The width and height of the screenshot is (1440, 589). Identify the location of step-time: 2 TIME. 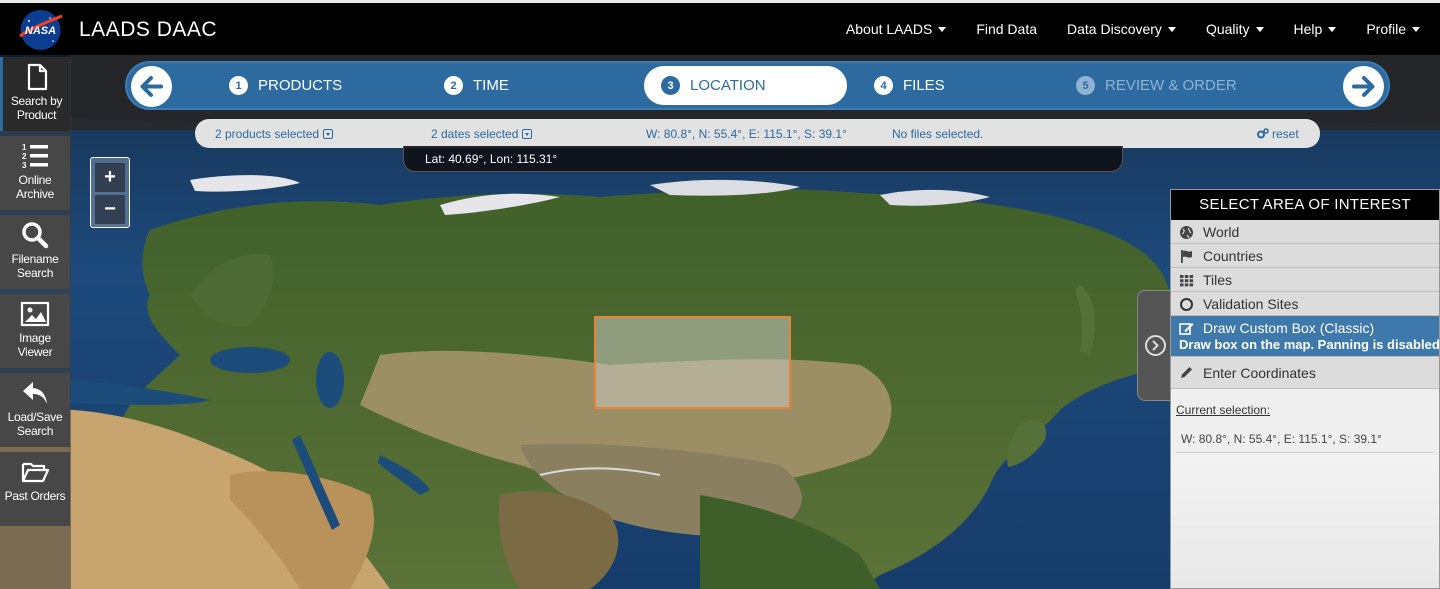
(476, 85).